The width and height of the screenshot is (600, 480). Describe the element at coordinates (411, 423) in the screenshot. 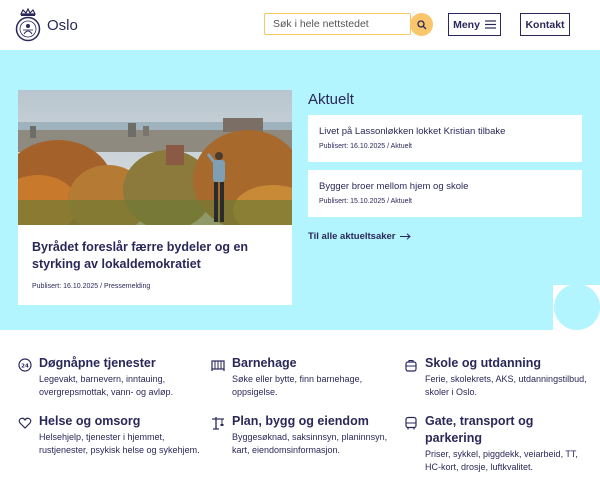

I see `bus-icon` at that location.